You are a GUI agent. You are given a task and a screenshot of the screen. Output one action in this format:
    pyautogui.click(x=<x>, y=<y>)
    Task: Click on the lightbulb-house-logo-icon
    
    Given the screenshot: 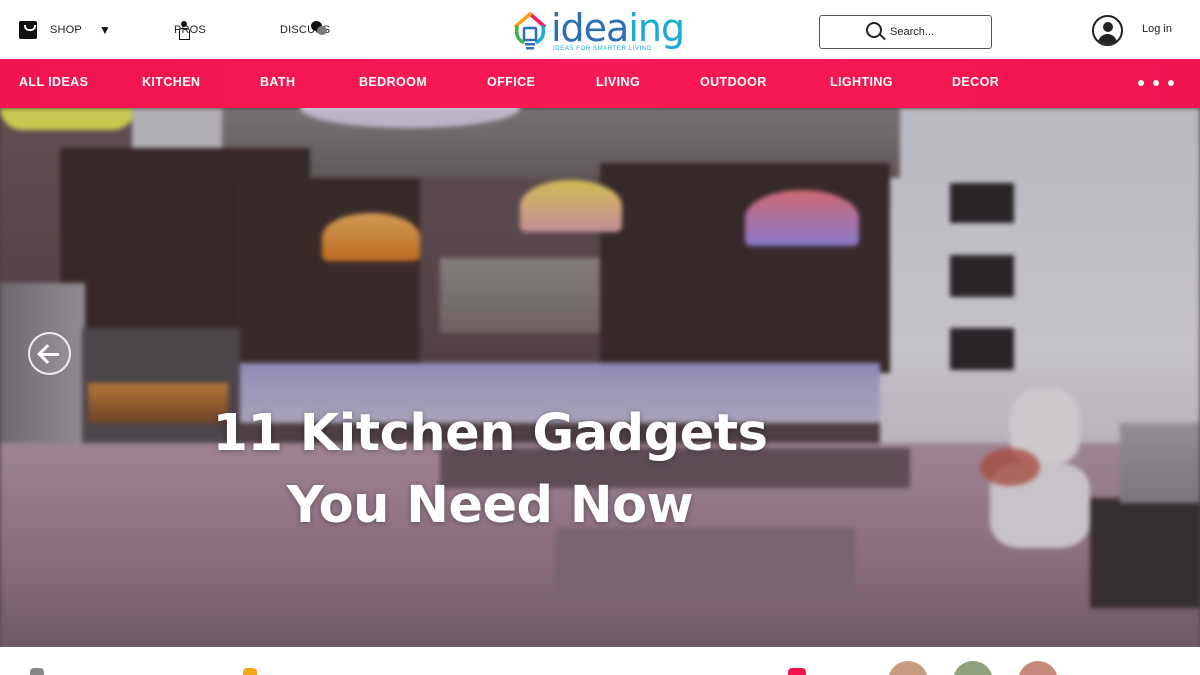 What is the action you would take?
    pyautogui.click(x=530, y=31)
    